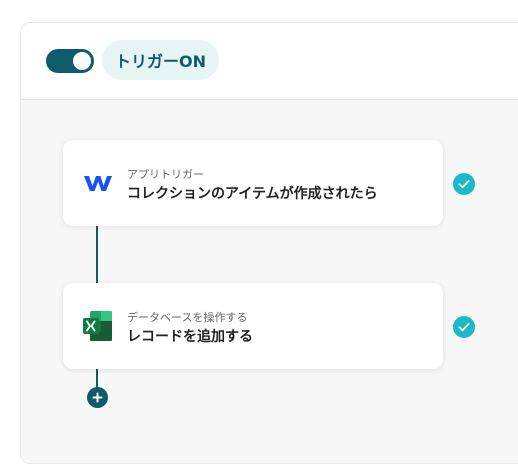 Image resolution: width=518 pixels, height=464 pixels. I want to click on trigger-toggle, so click(70, 61).